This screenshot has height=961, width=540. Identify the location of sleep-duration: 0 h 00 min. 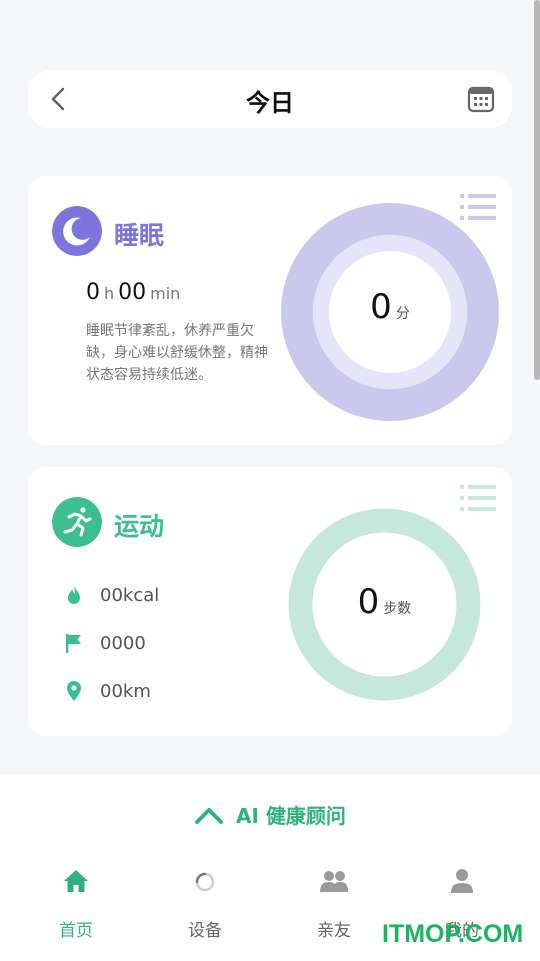
(135, 292).